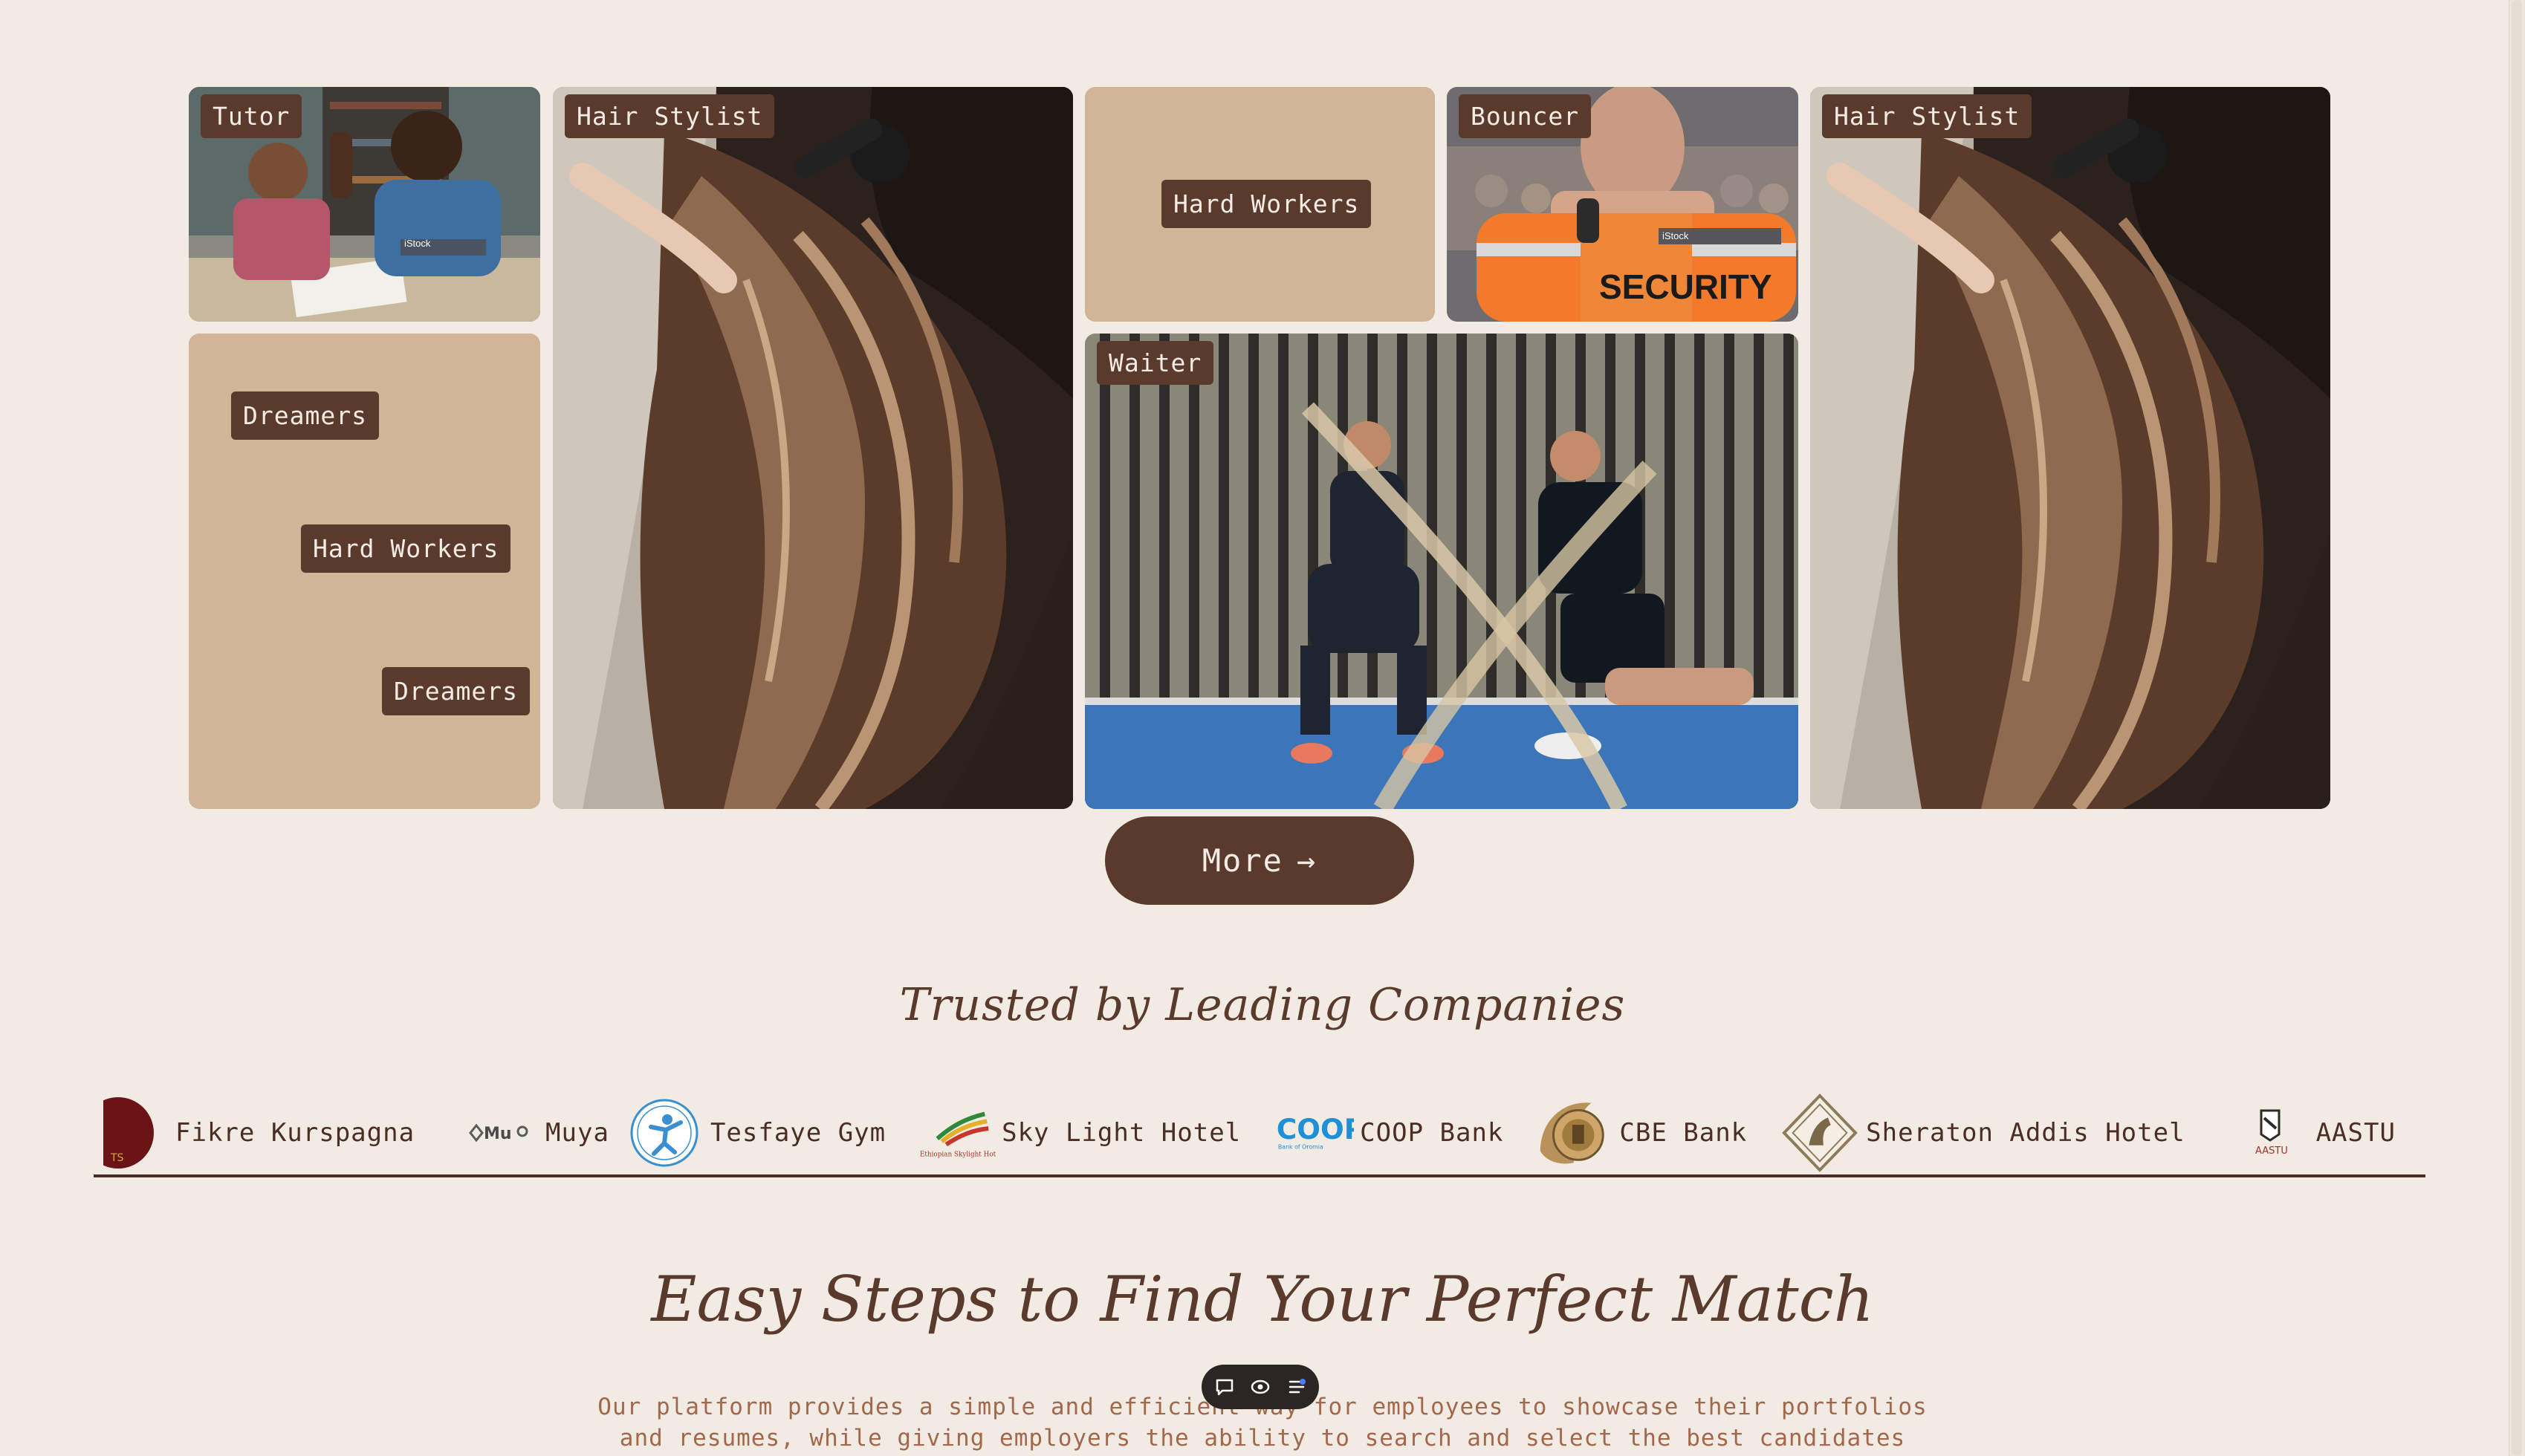  Describe the element at coordinates (456, 691) in the screenshot. I see `dreamers-chip-2: Dreamers` at that location.